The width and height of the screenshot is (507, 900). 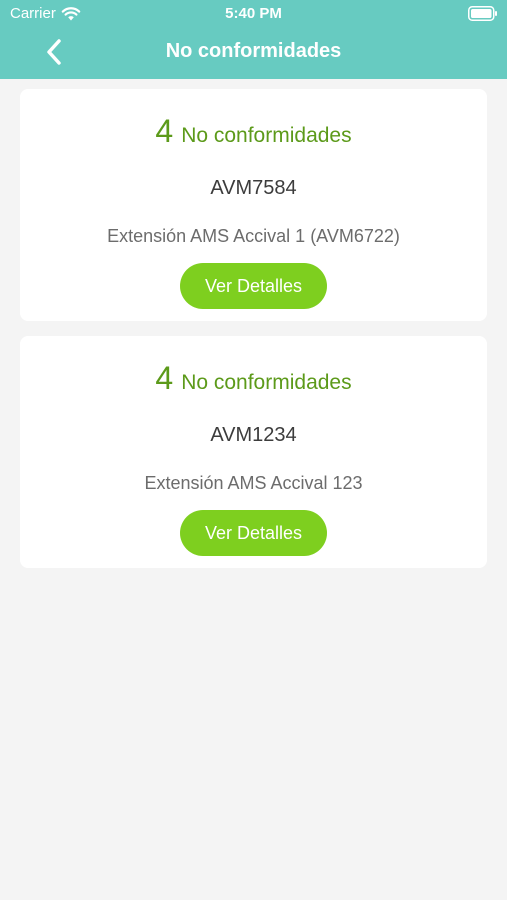 I want to click on battery-icon, so click(x=482, y=13).